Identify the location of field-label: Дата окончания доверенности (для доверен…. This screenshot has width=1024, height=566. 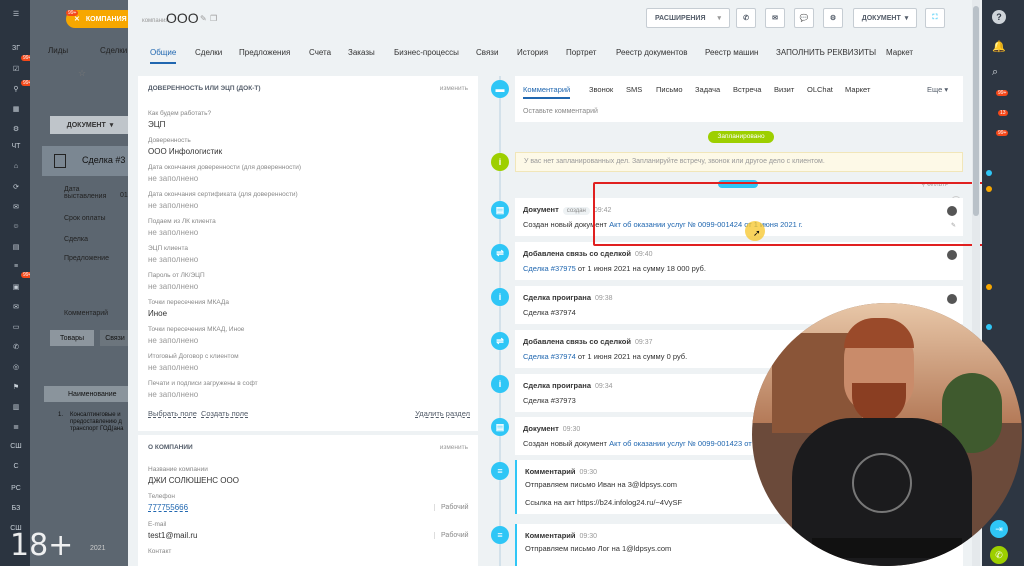
(225, 167).